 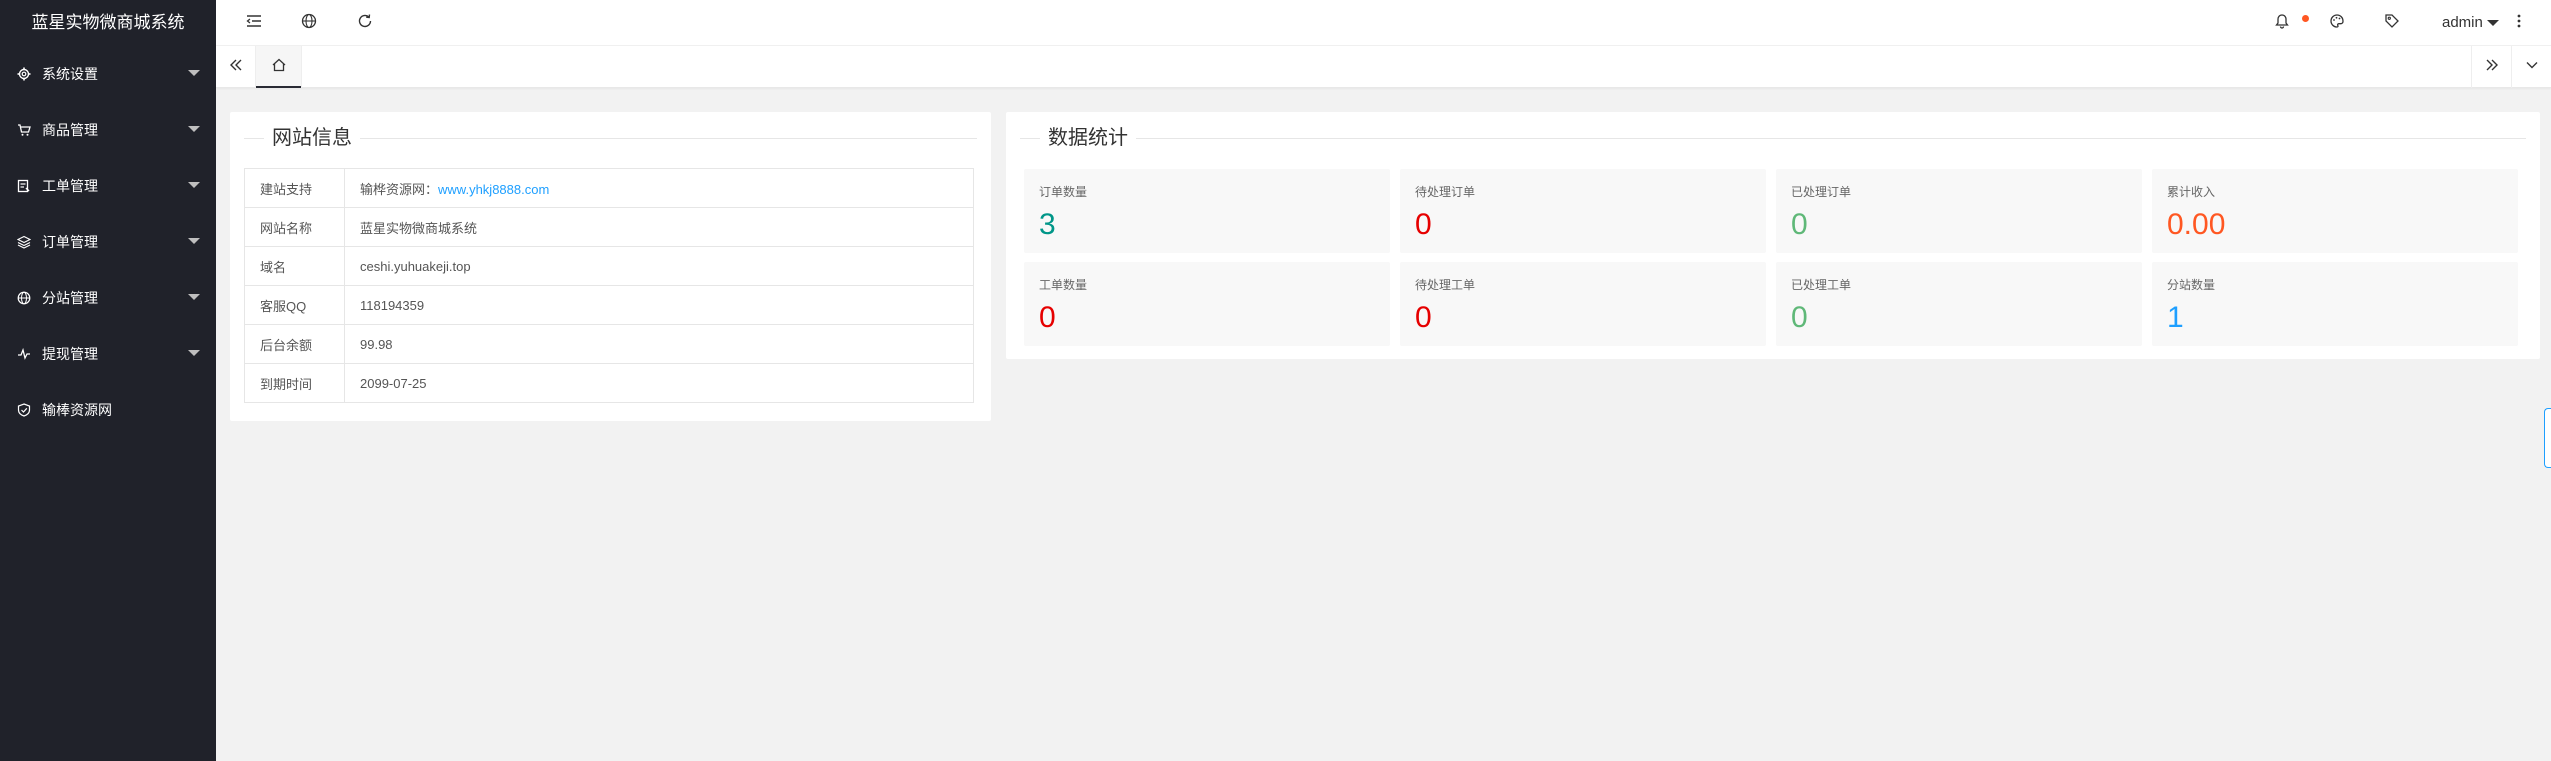 I want to click on shield-icon, so click(x=24, y=410).